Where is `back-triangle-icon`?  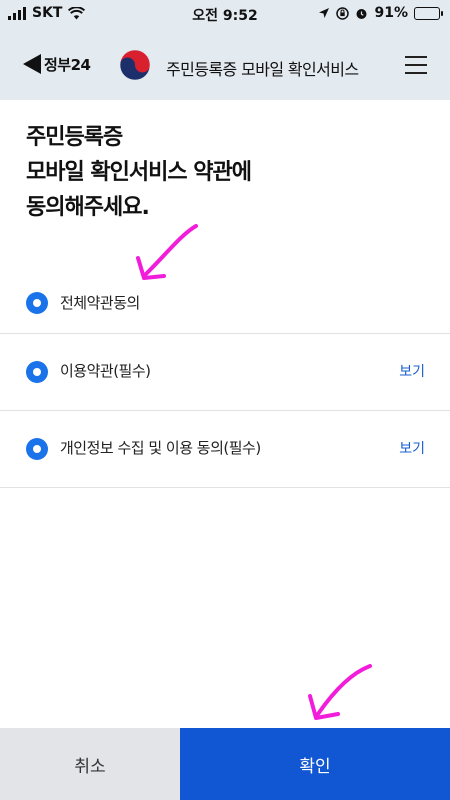
back-triangle-icon is located at coordinates (32, 64).